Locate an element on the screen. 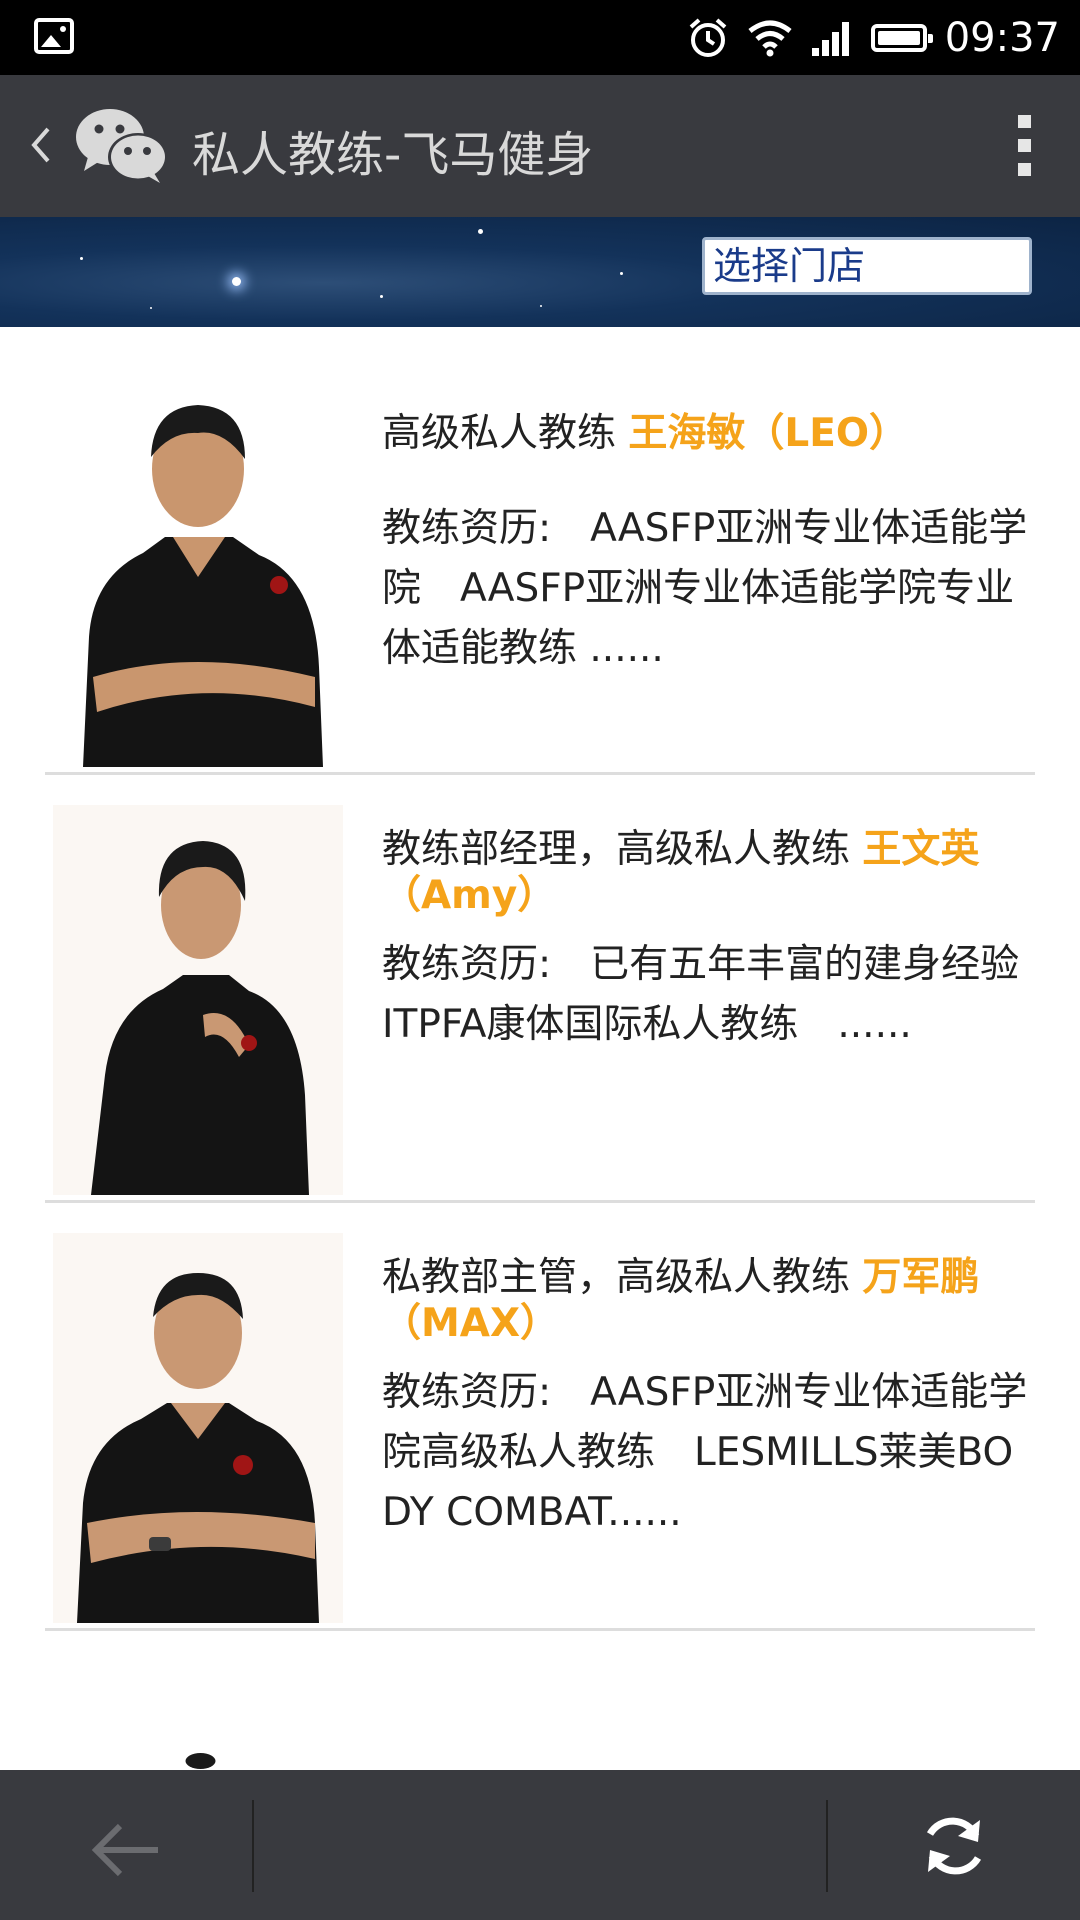 This screenshot has height=1920, width=1080. store-select: 选择门店 is located at coordinates (867, 266).